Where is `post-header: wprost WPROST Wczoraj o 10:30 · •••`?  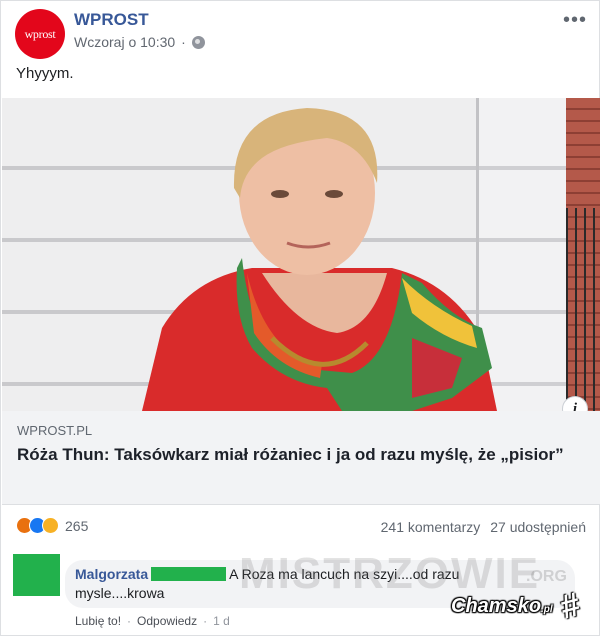
post-header: wprost WPROST Wczoraj o 10:30 · ••• is located at coordinates (301, 34).